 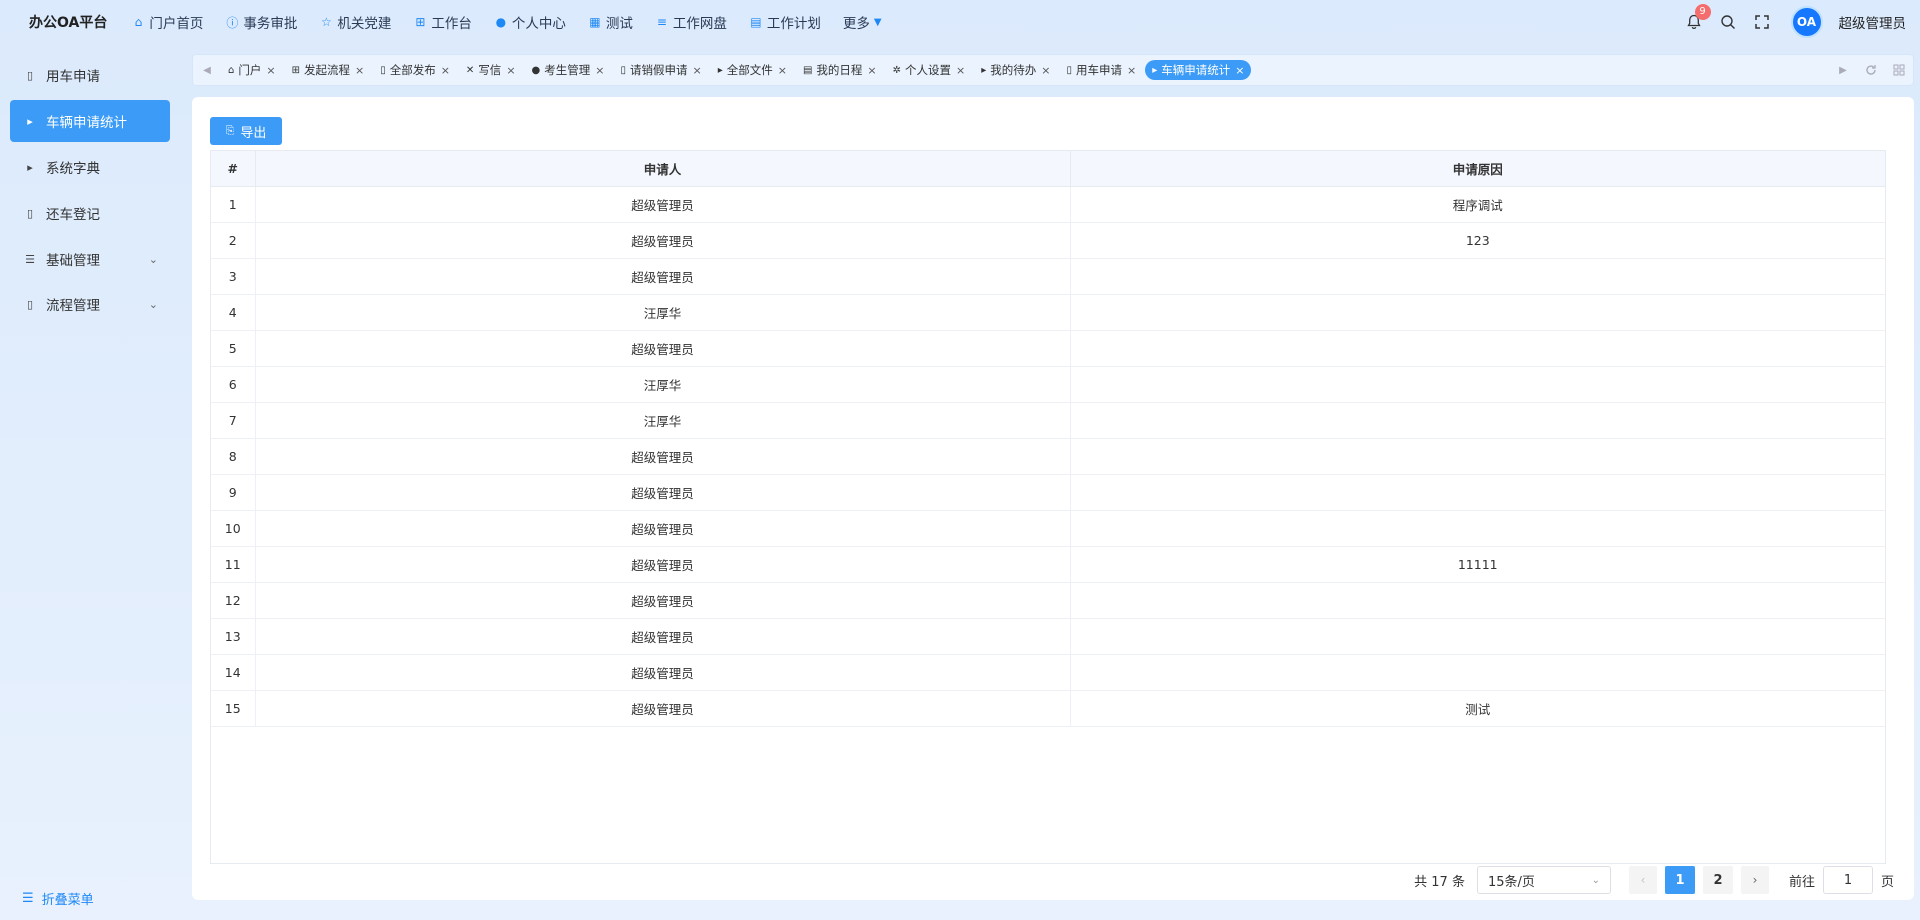 What do you see at coordinates (530, 22) in the screenshot?
I see `top-nav-item: ● 个人中心` at bounding box center [530, 22].